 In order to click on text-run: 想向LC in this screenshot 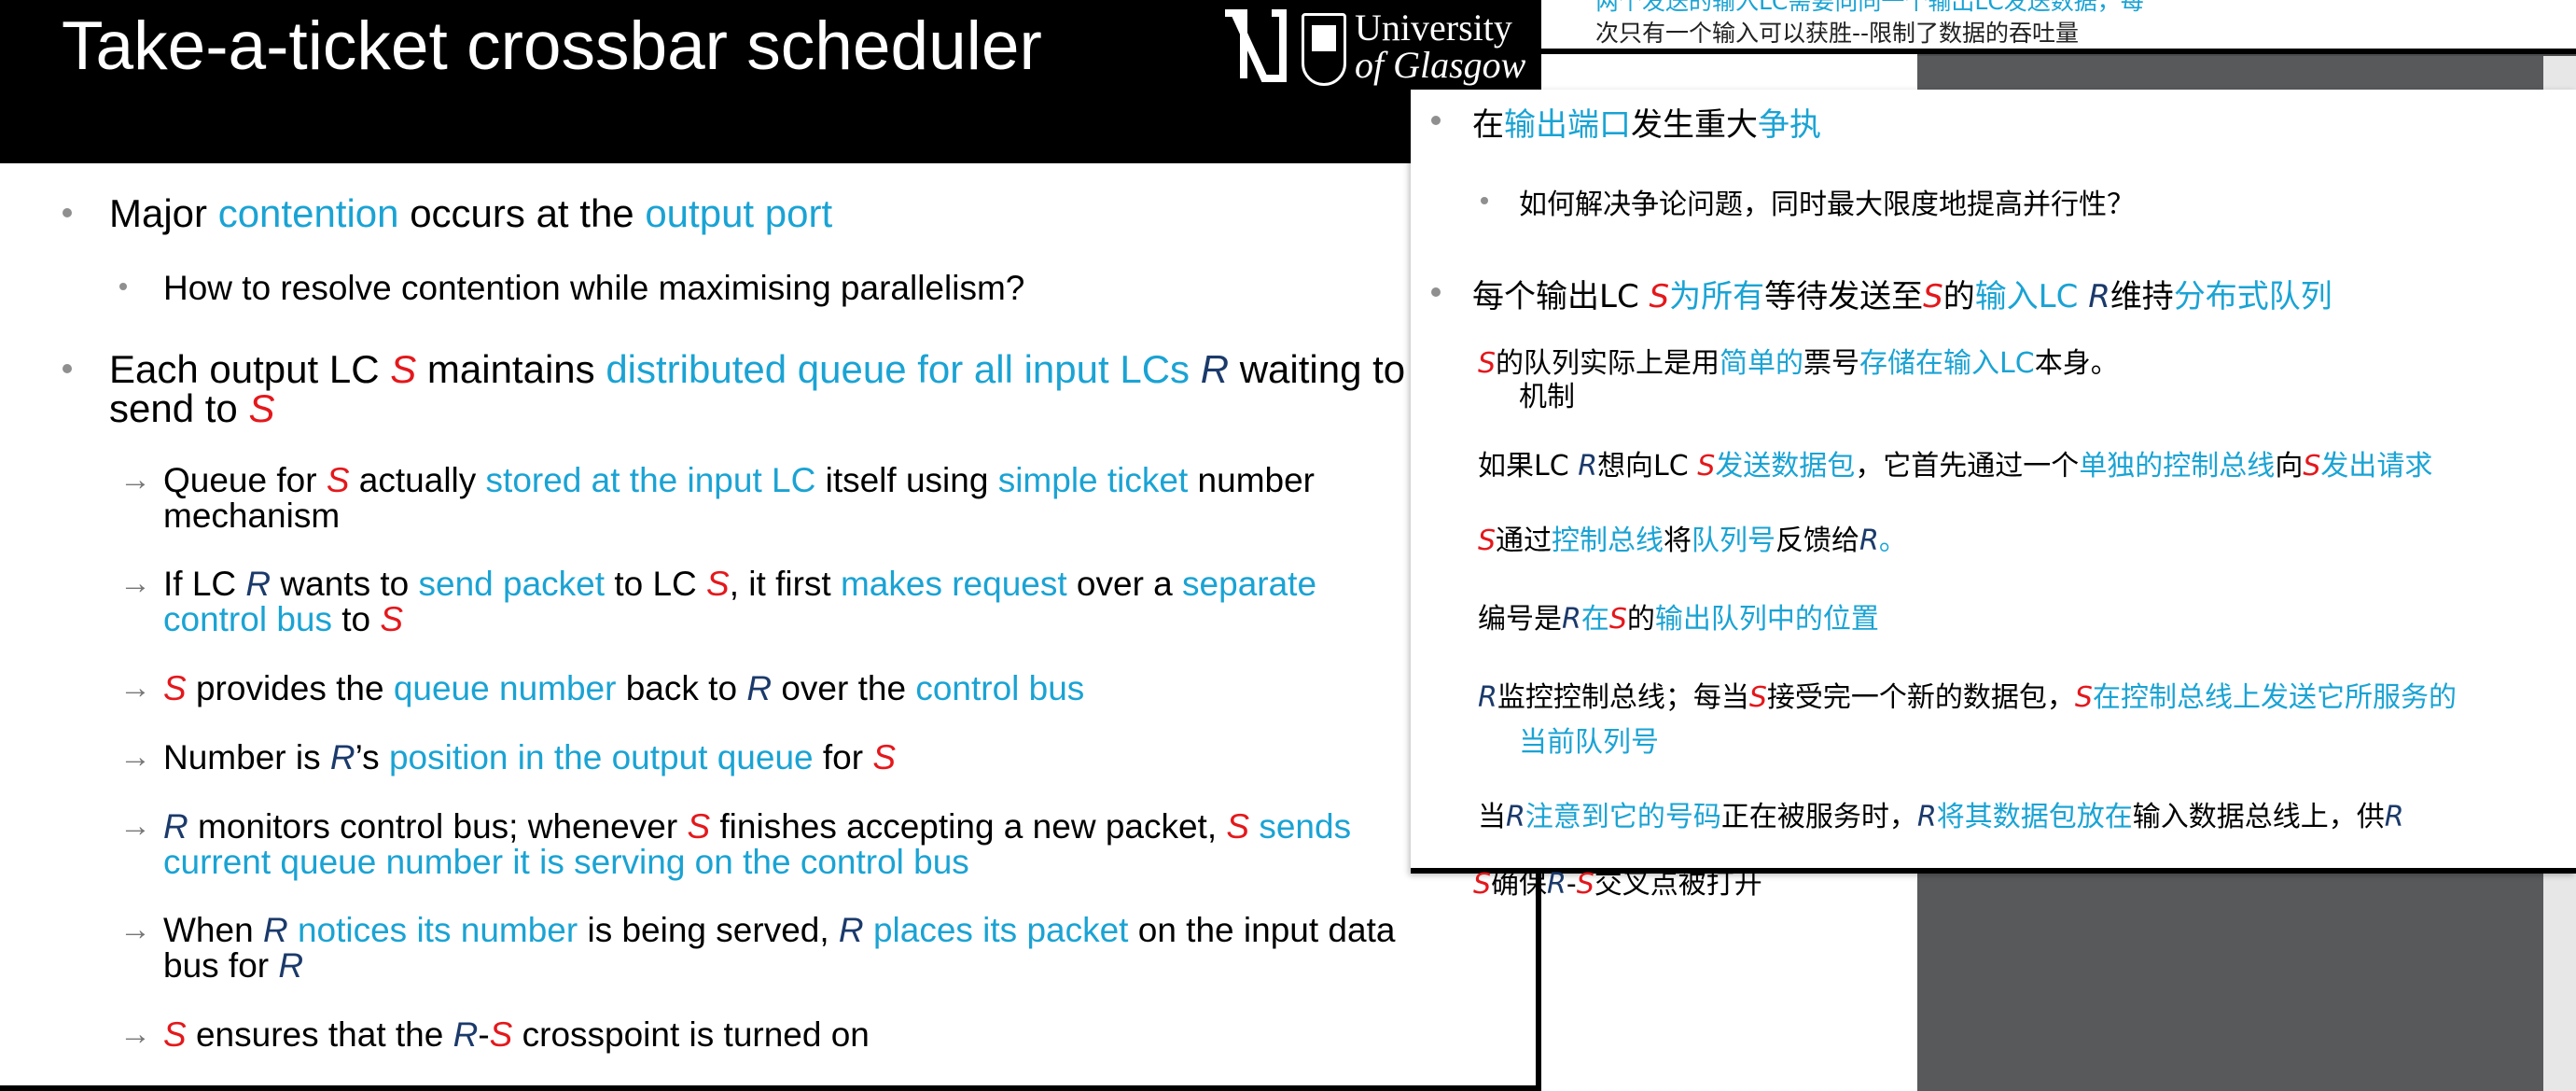, I will do `click(1647, 466)`.